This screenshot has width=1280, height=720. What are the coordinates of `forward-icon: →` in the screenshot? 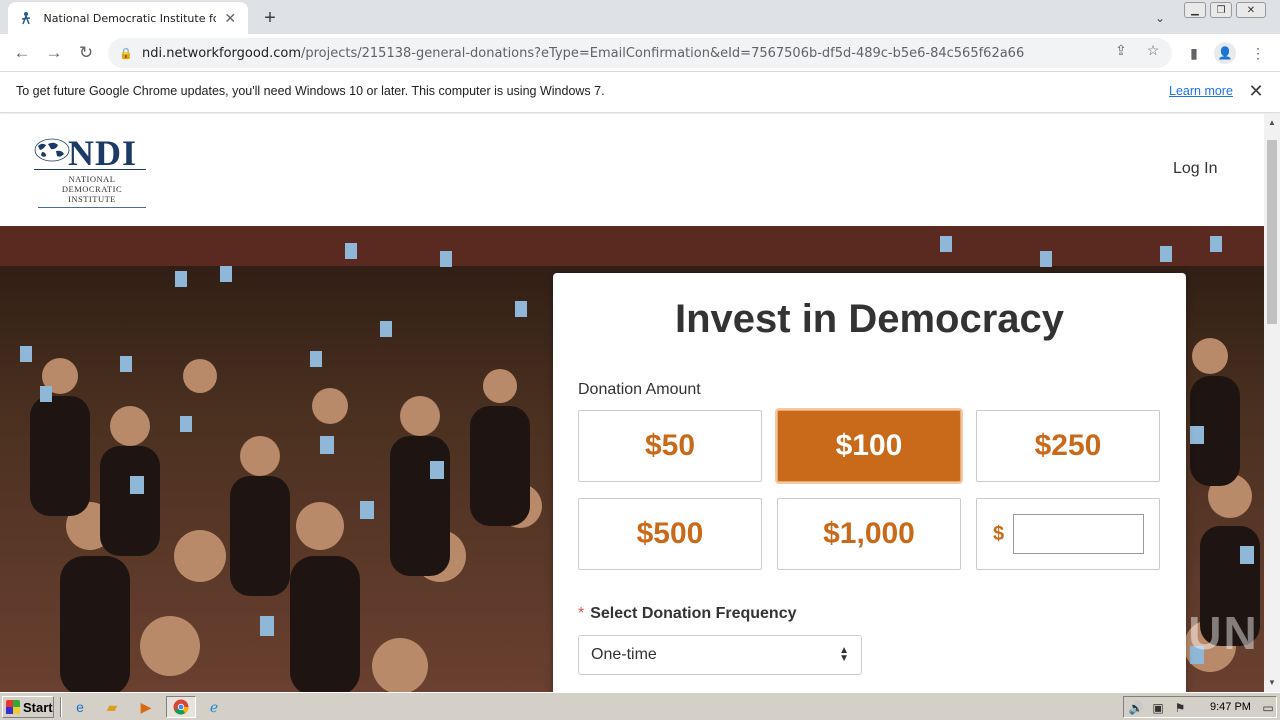 It's located at (54, 53).